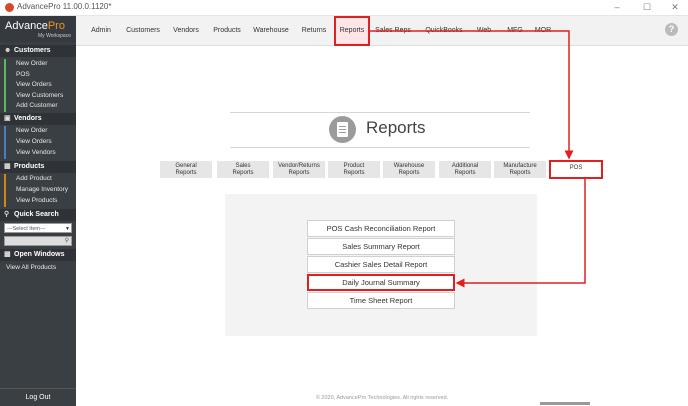 The width and height of the screenshot is (688, 406). I want to click on windows-icon: ▩, so click(7, 254).